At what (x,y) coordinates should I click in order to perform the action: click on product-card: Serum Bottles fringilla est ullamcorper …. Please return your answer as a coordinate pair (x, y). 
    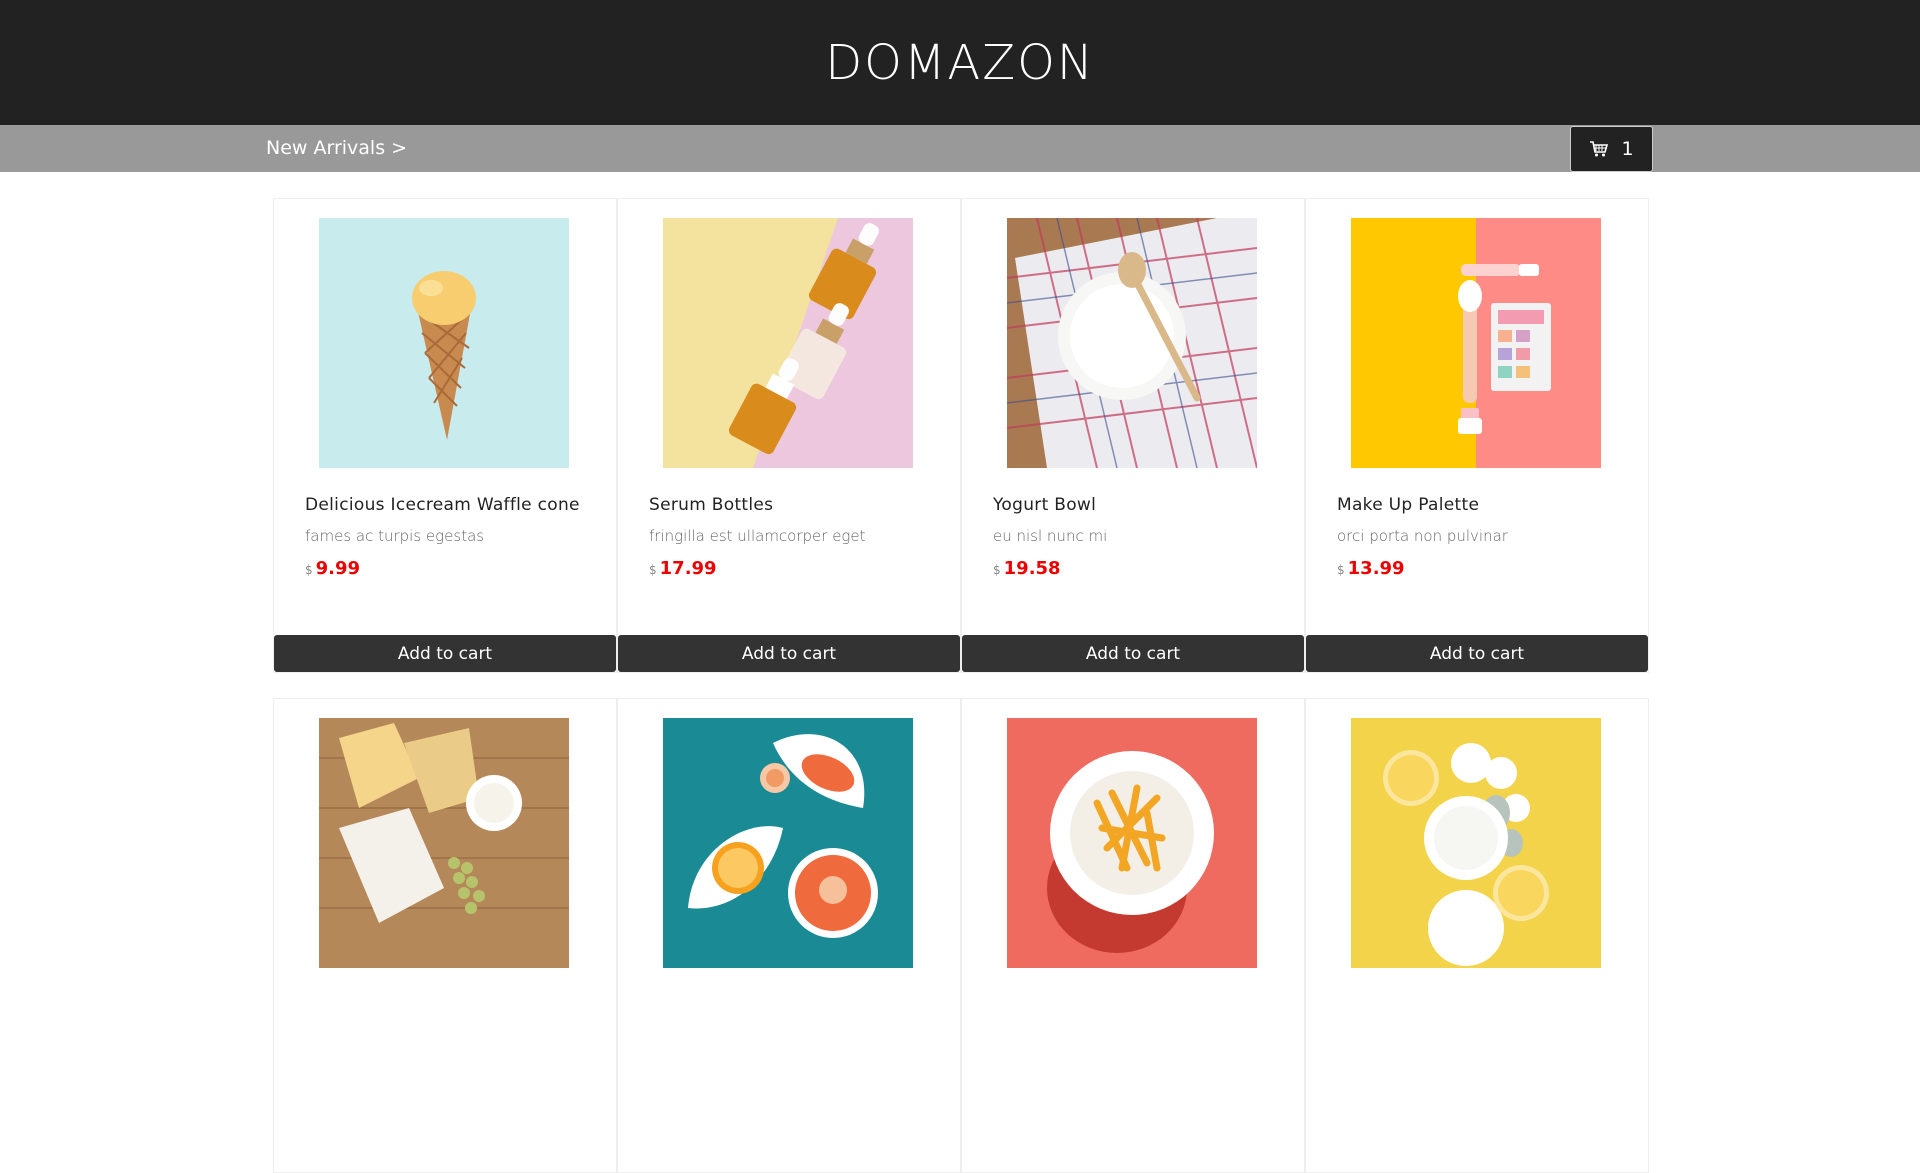
    Looking at the image, I should click on (789, 435).